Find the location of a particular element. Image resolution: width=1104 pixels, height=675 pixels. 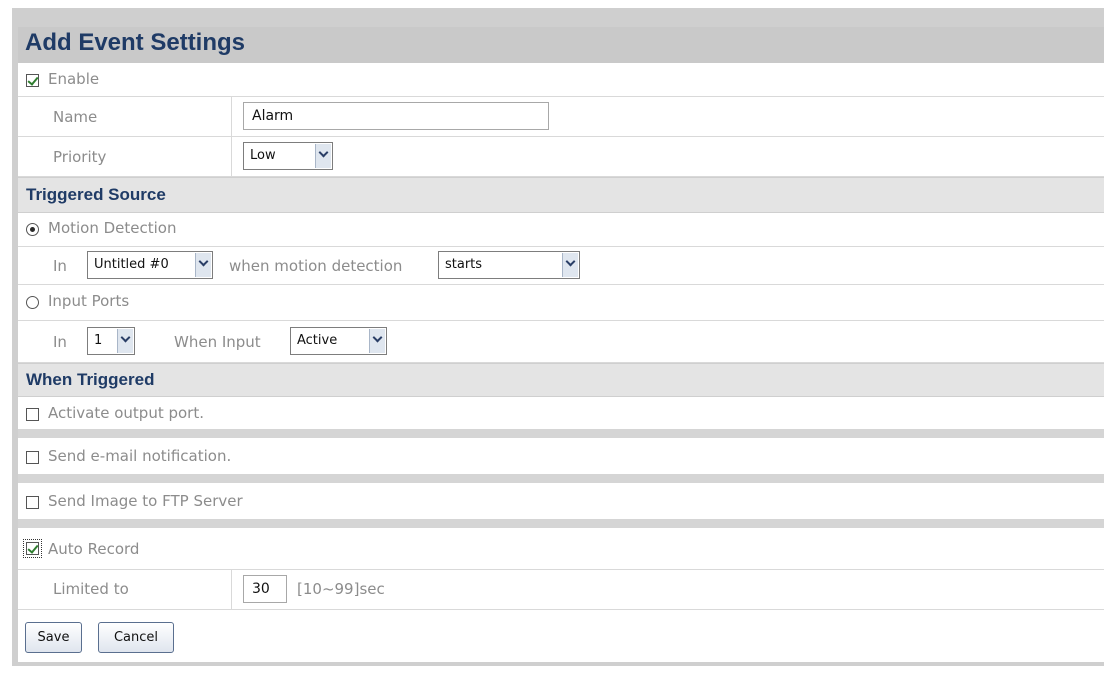

auto-record-row: Auto Record is located at coordinates (561, 549).